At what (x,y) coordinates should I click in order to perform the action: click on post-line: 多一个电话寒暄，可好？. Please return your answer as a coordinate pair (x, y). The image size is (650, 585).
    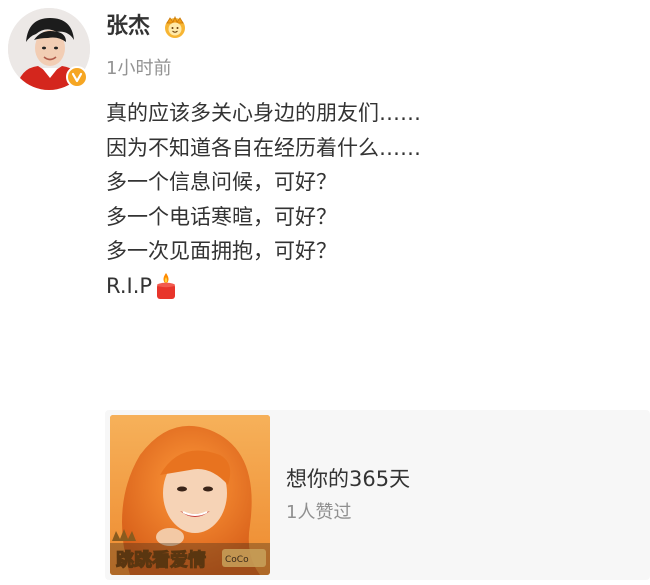
    Looking at the image, I should click on (221, 216).